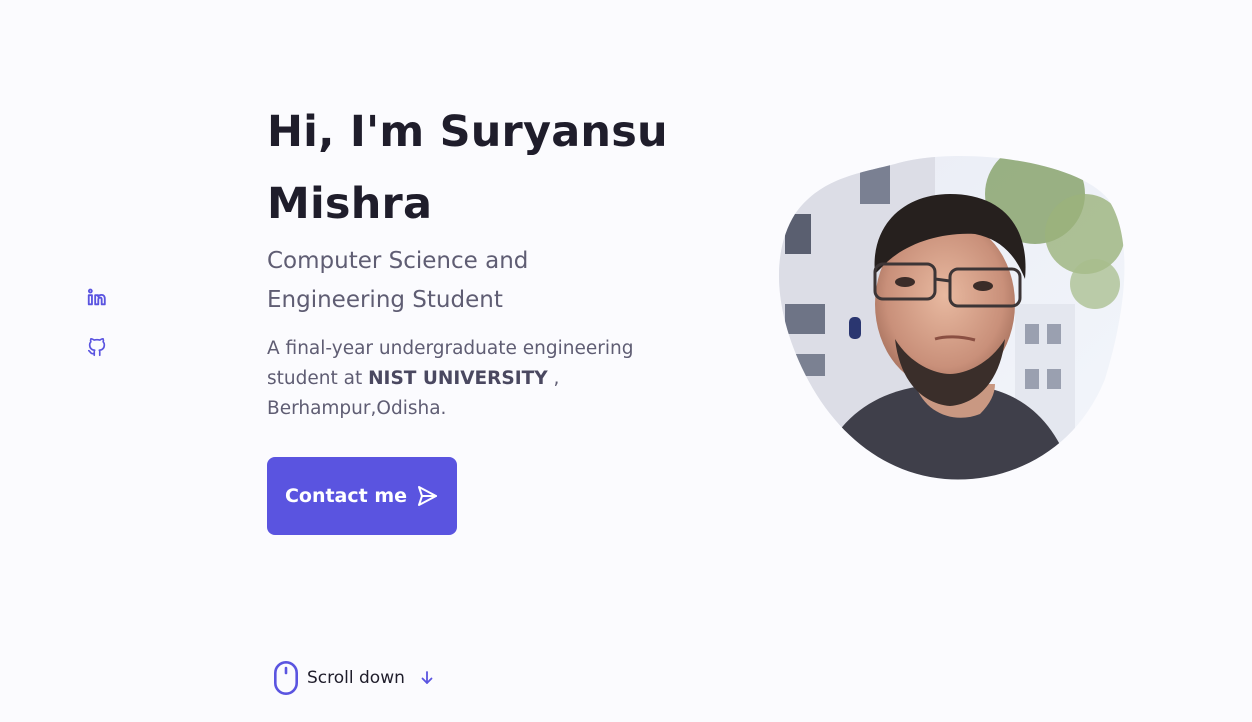 The height and width of the screenshot is (722, 1252). Describe the element at coordinates (350, 204) in the screenshot. I see `title-line-2: Mishra` at that location.